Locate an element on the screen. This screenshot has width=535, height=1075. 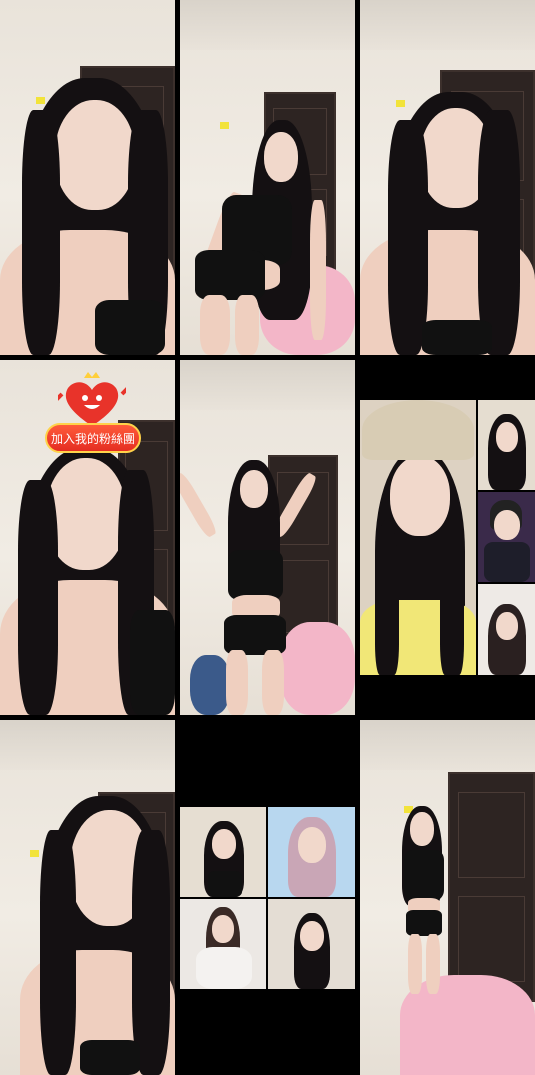
stream-tile-top-middle is located at coordinates (267, 177).